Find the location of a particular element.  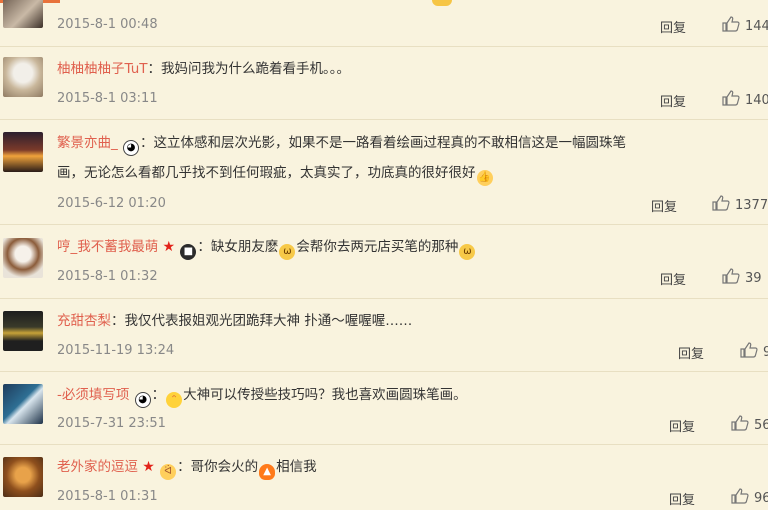

like-button: 144 is located at coordinates (745, 25).